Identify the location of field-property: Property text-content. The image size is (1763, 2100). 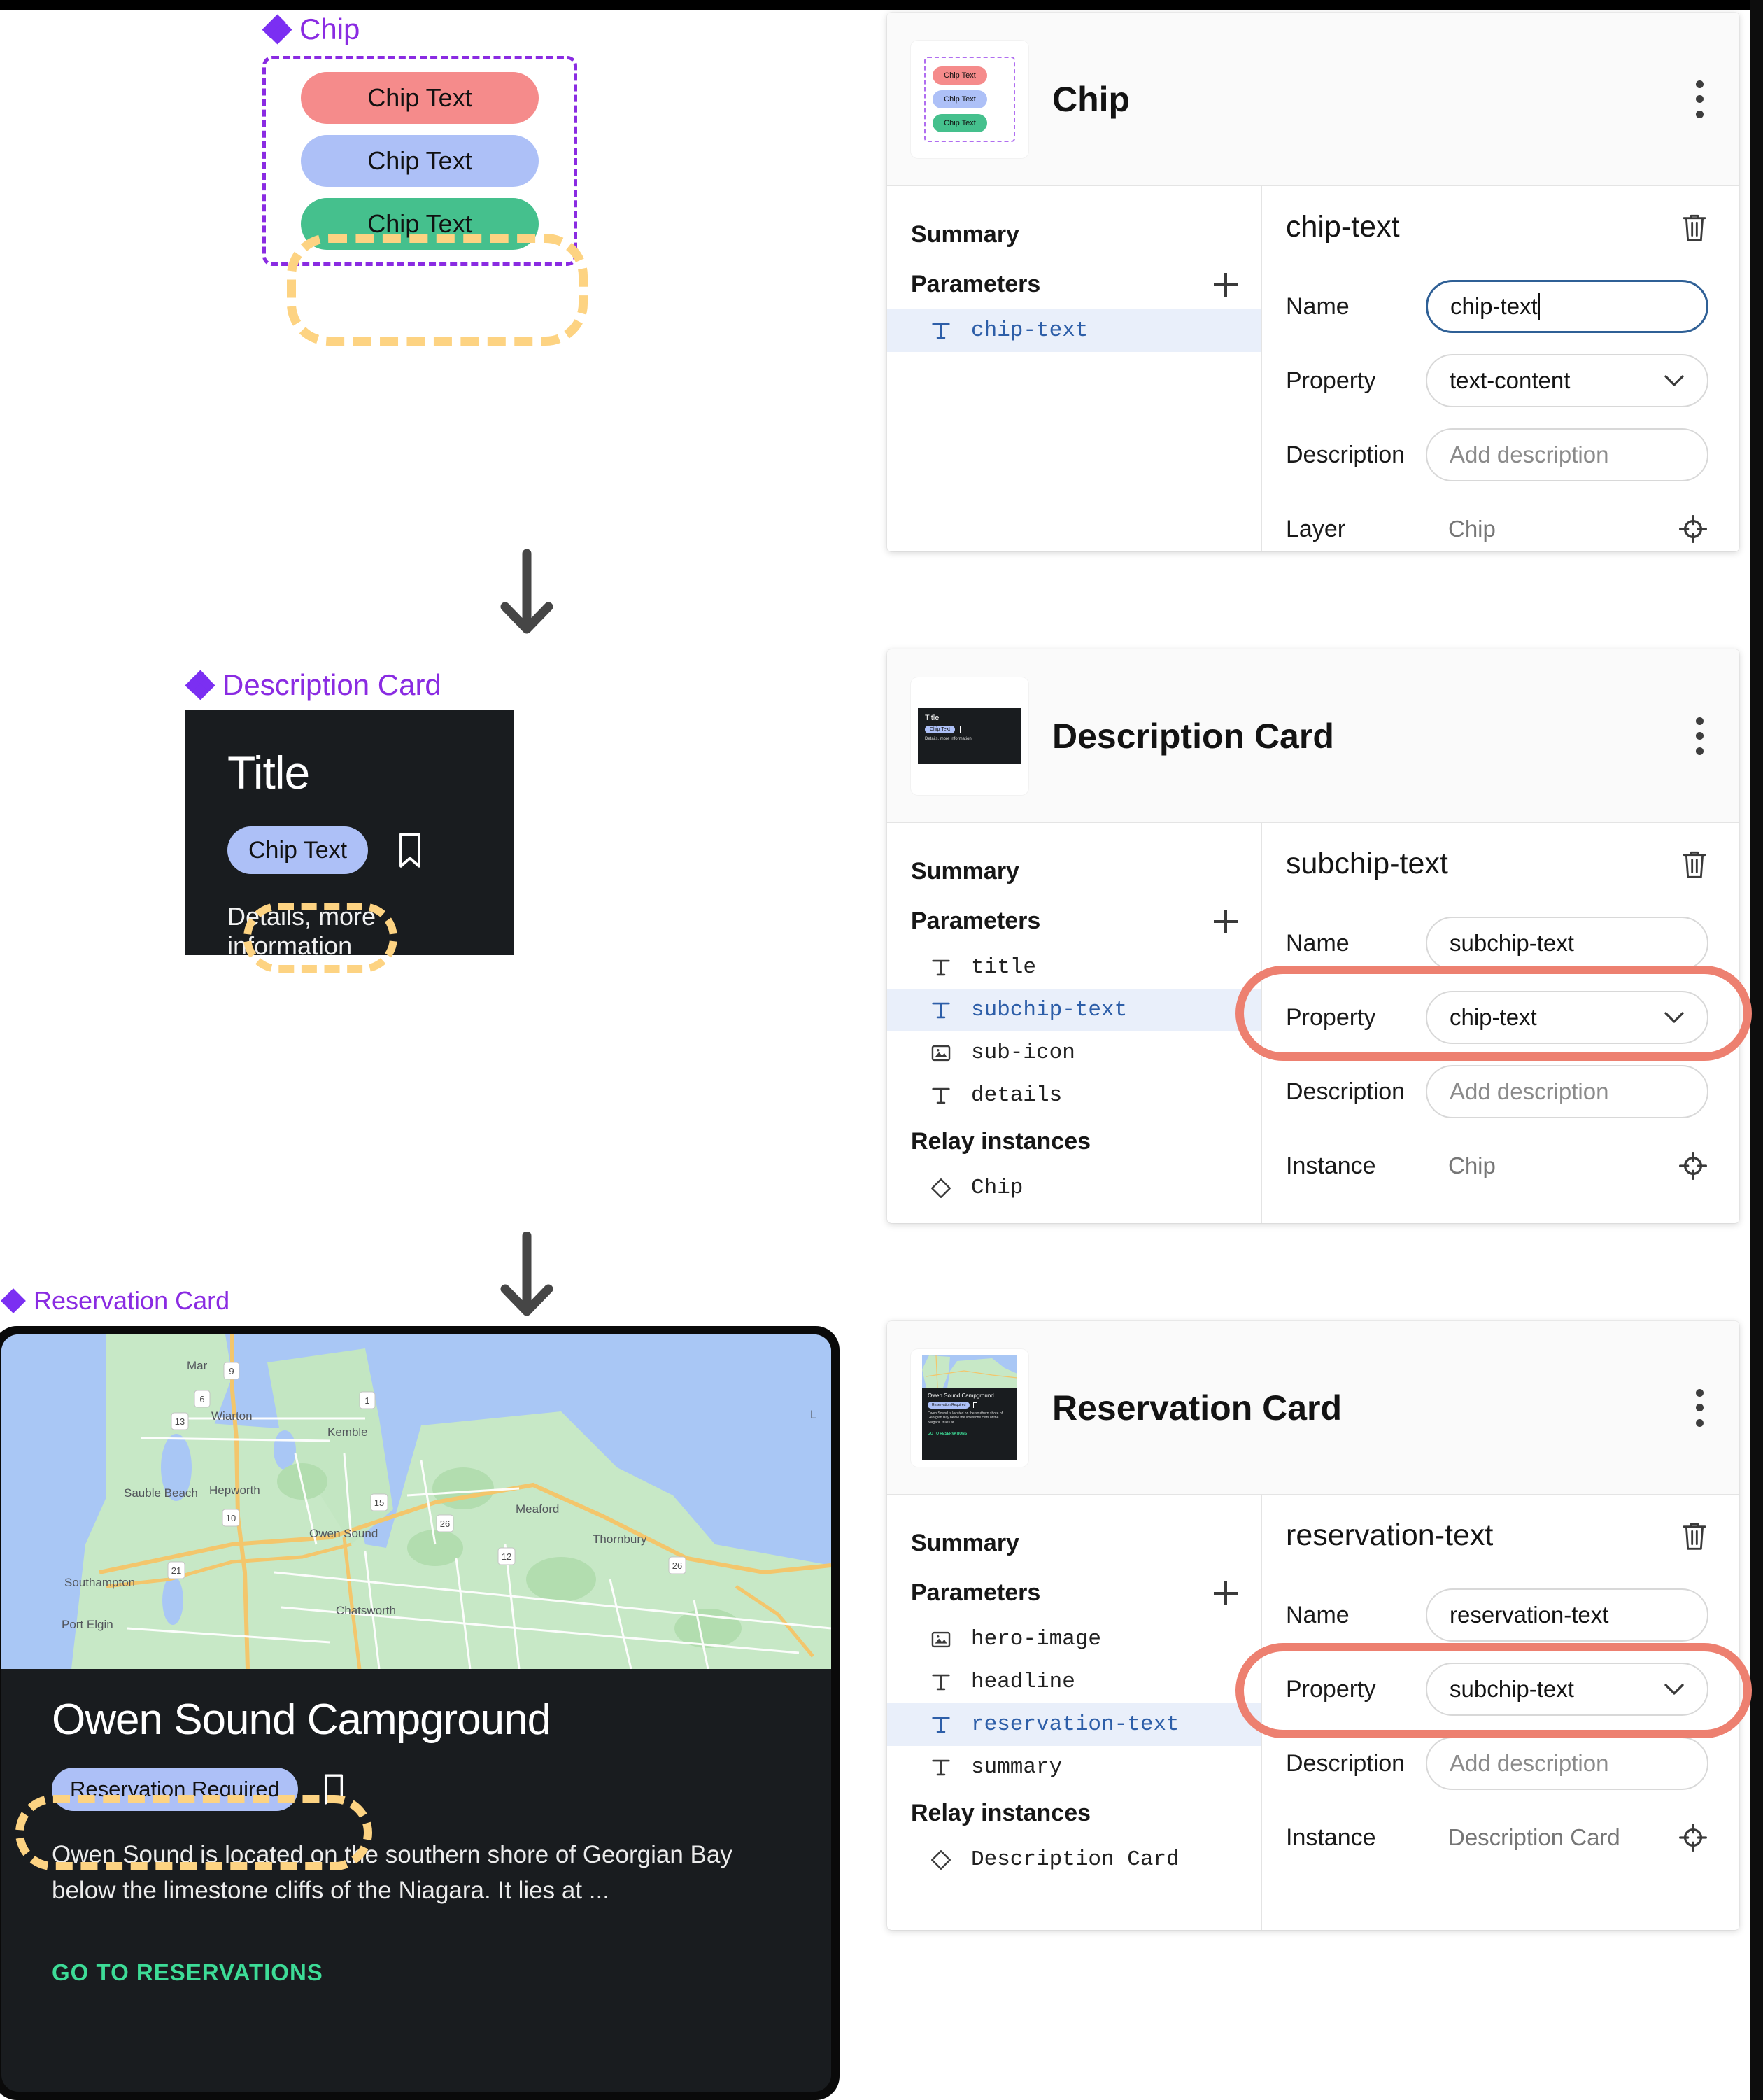
(1497, 380).